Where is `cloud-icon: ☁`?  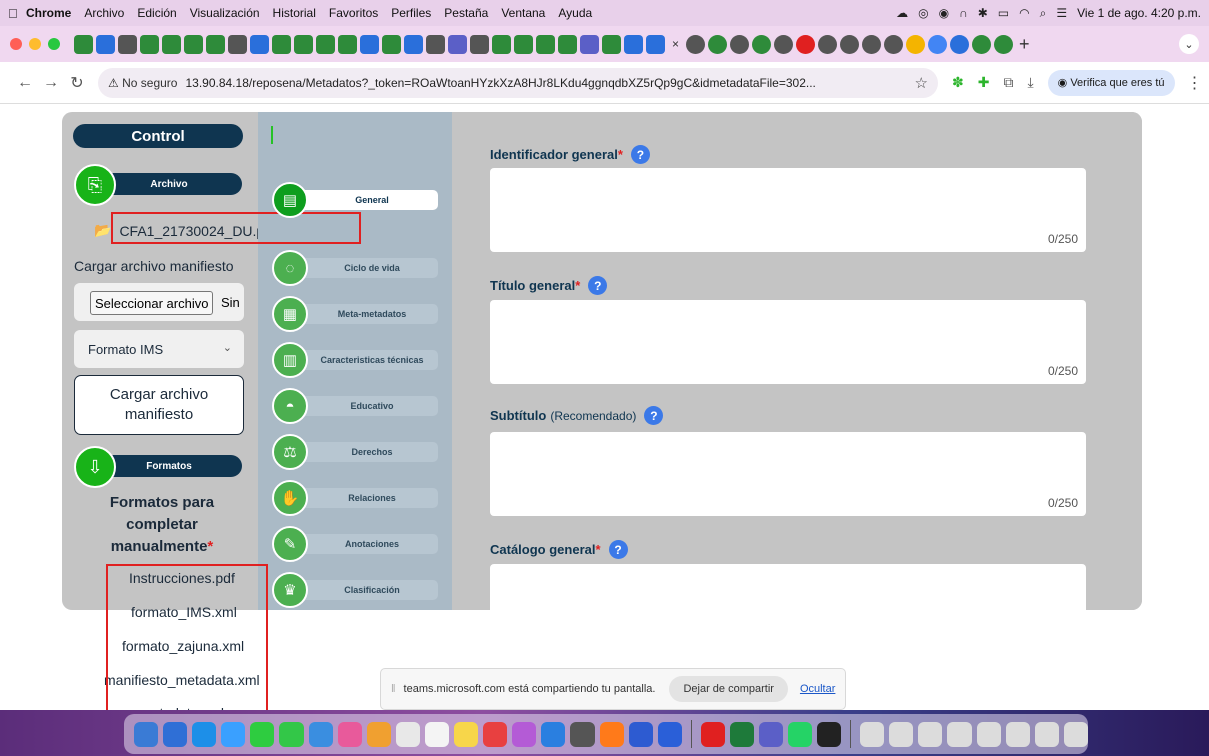 cloud-icon: ☁ is located at coordinates (902, 13).